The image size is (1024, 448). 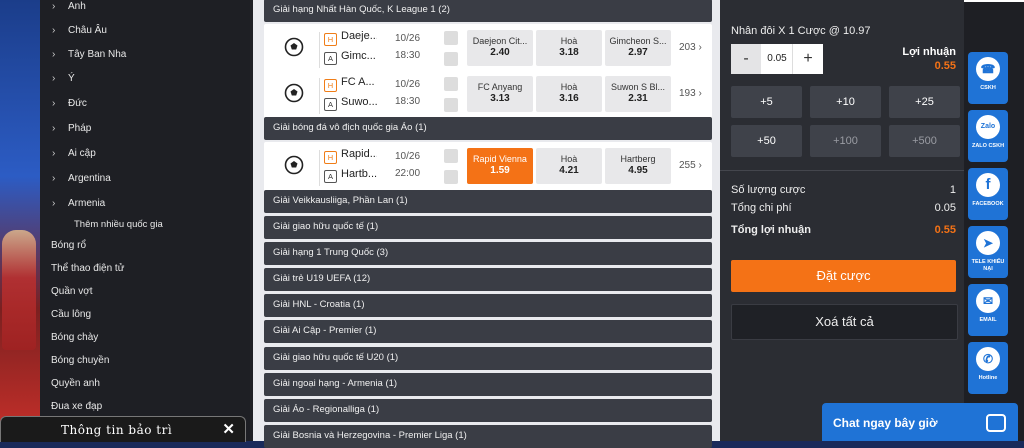 I want to click on odd-away: Suwon S Bl... 2.31, so click(x=638, y=94).